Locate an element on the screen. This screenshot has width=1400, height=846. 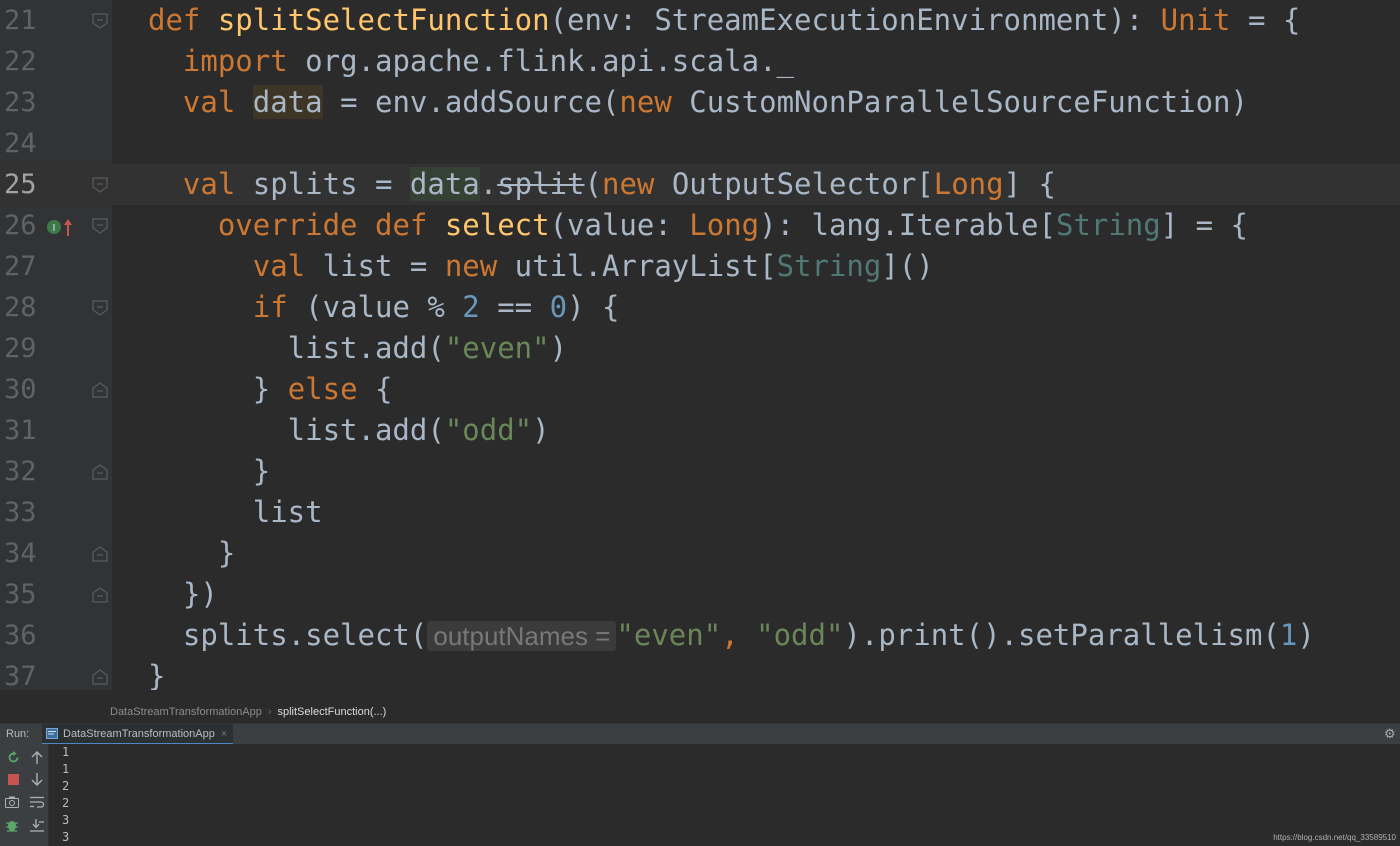
code-token: new is located at coordinates (479, 266).